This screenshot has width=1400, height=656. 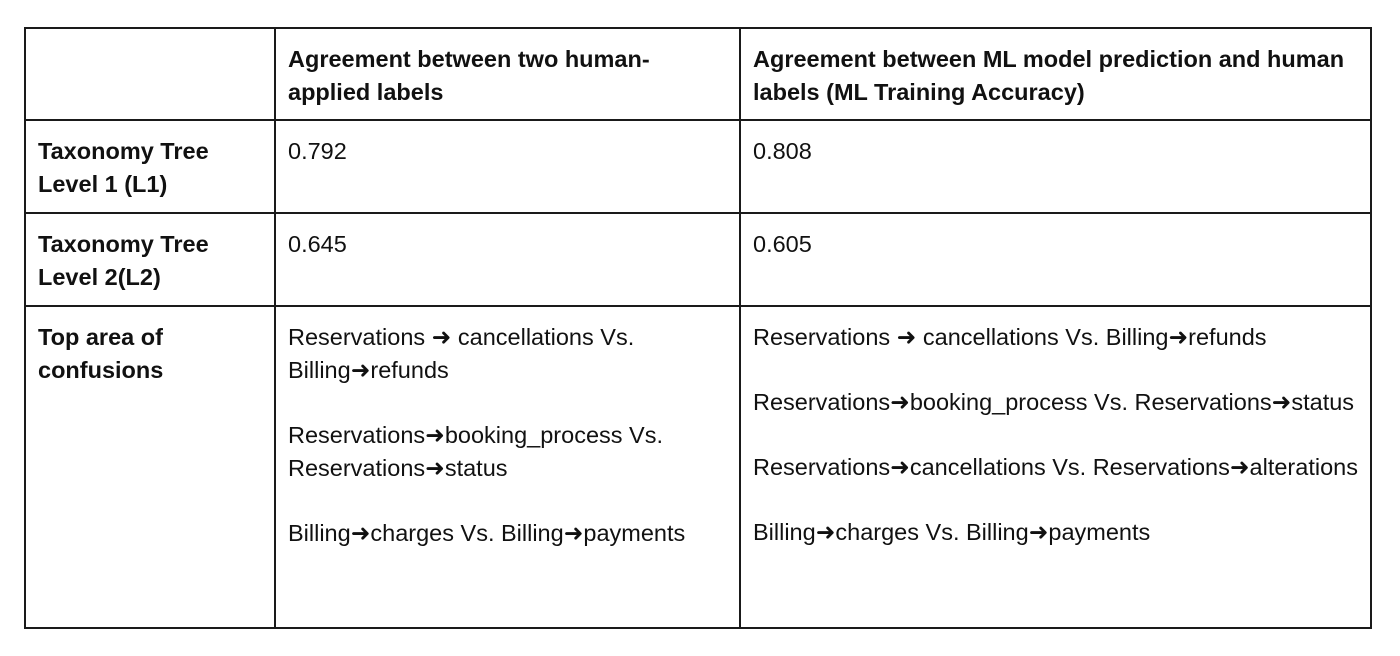 What do you see at coordinates (150, 467) in the screenshot?
I see `row-label-confusions: Top area of confusions` at bounding box center [150, 467].